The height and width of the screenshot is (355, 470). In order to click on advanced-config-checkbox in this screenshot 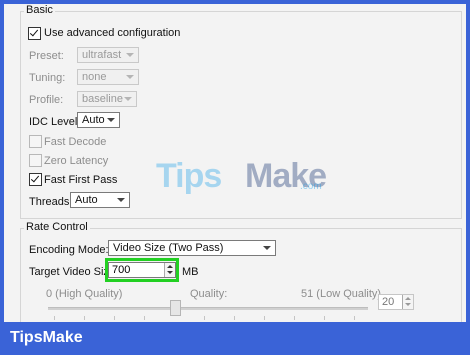, I will do `click(34, 33)`.